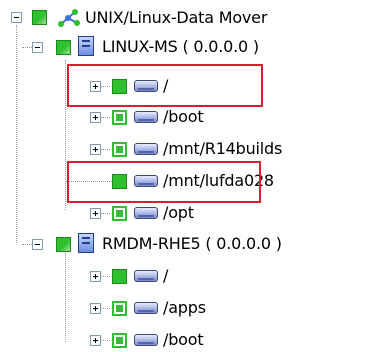  Describe the element at coordinates (16, 17) in the screenshot. I see `collapse-toggle-root` at that location.